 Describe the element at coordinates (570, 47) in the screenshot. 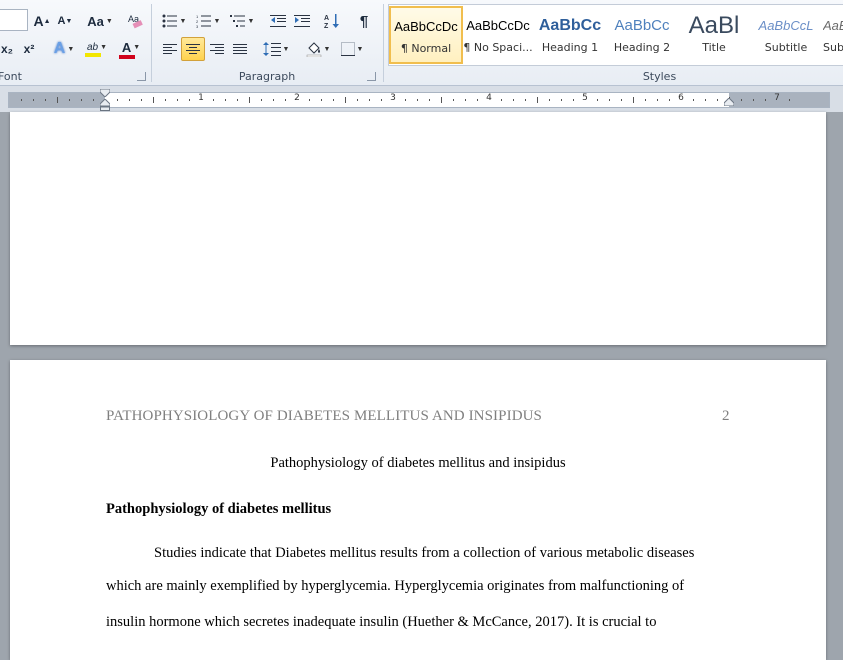

I see `style-name: Heading 1` at that location.